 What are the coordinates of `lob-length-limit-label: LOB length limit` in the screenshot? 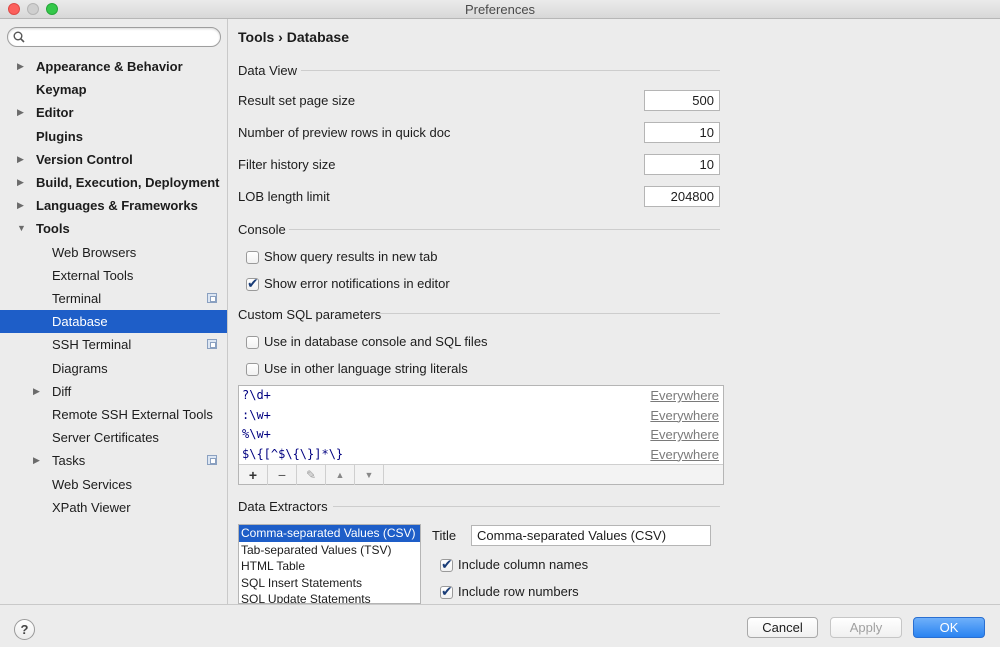 It's located at (284, 196).